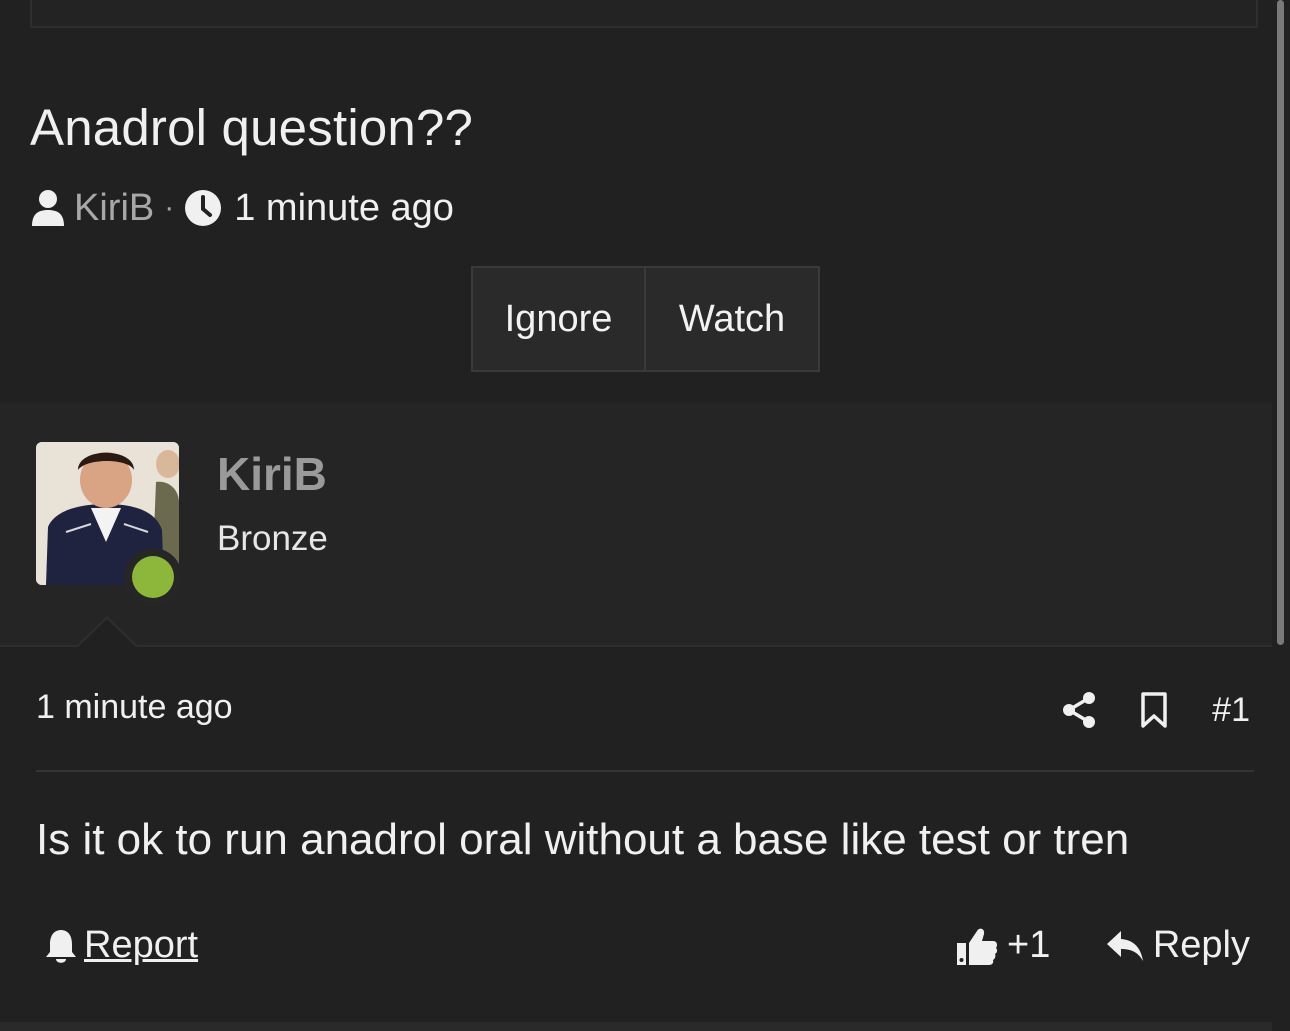  I want to click on scrollbar, so click(1281, 515).